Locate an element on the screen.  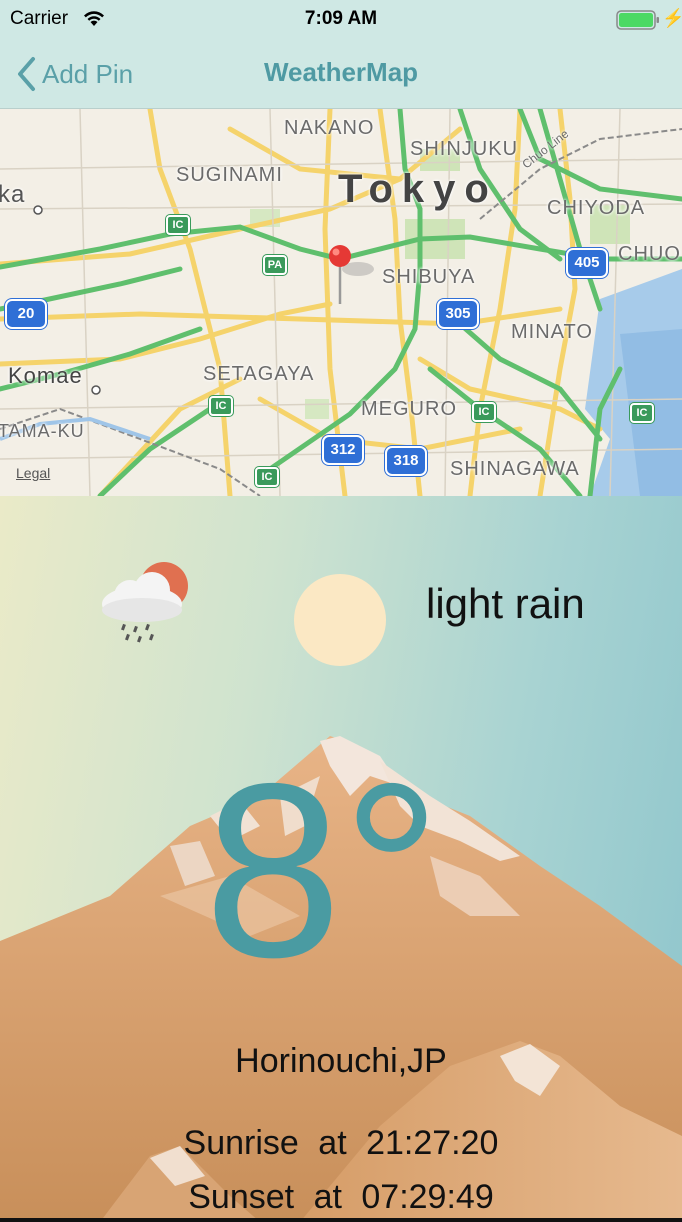
map-label-meguro: MEGURO is located at coordinates (409, 409).